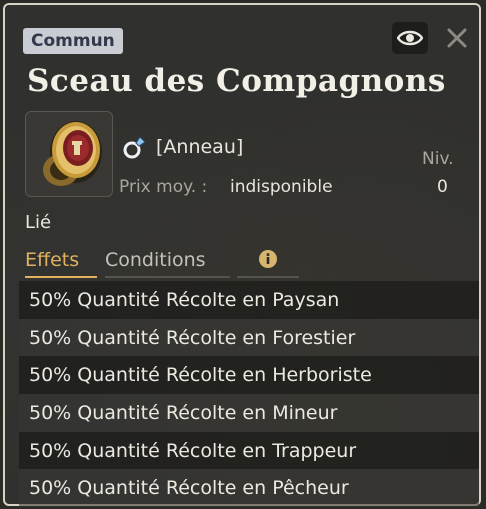  What do you see at coordinates (200, 147) in the screenshot?
I see `item-type: [Anneau]` at bounding box center [200, 147].